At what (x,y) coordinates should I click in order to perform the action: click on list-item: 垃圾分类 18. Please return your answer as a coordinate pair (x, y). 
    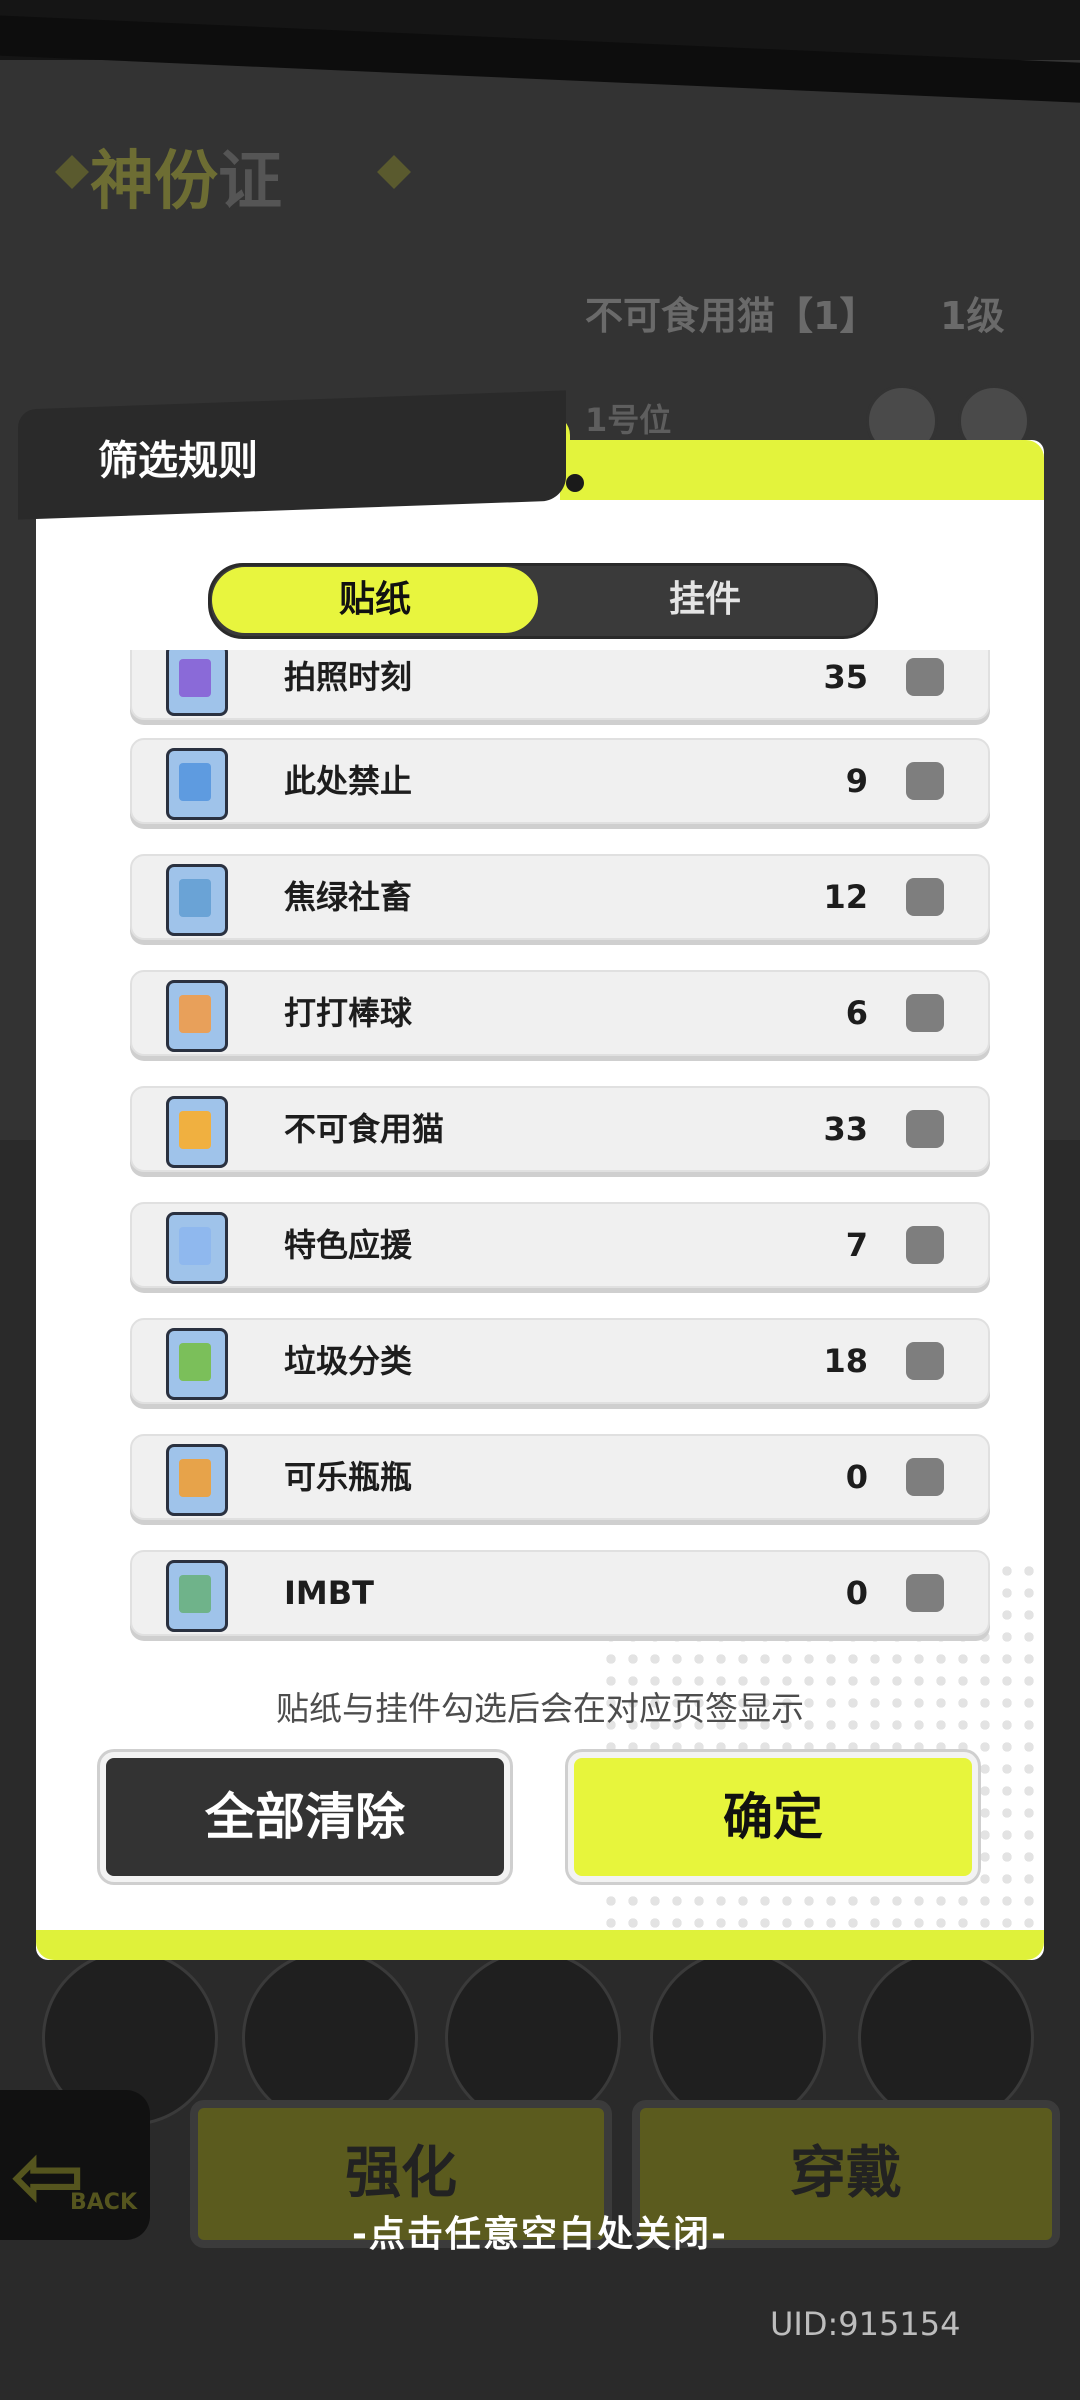
    Looking at the image, I should click on (560, 1361).